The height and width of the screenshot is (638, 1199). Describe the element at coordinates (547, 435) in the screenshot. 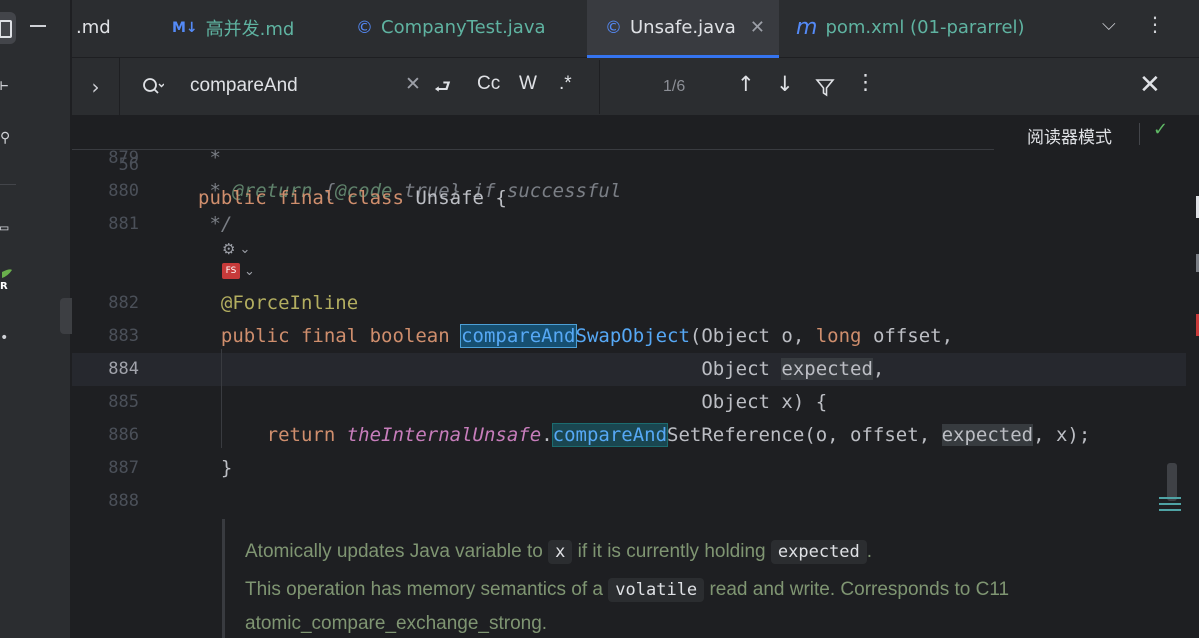

I see `code-token: .` at that location.